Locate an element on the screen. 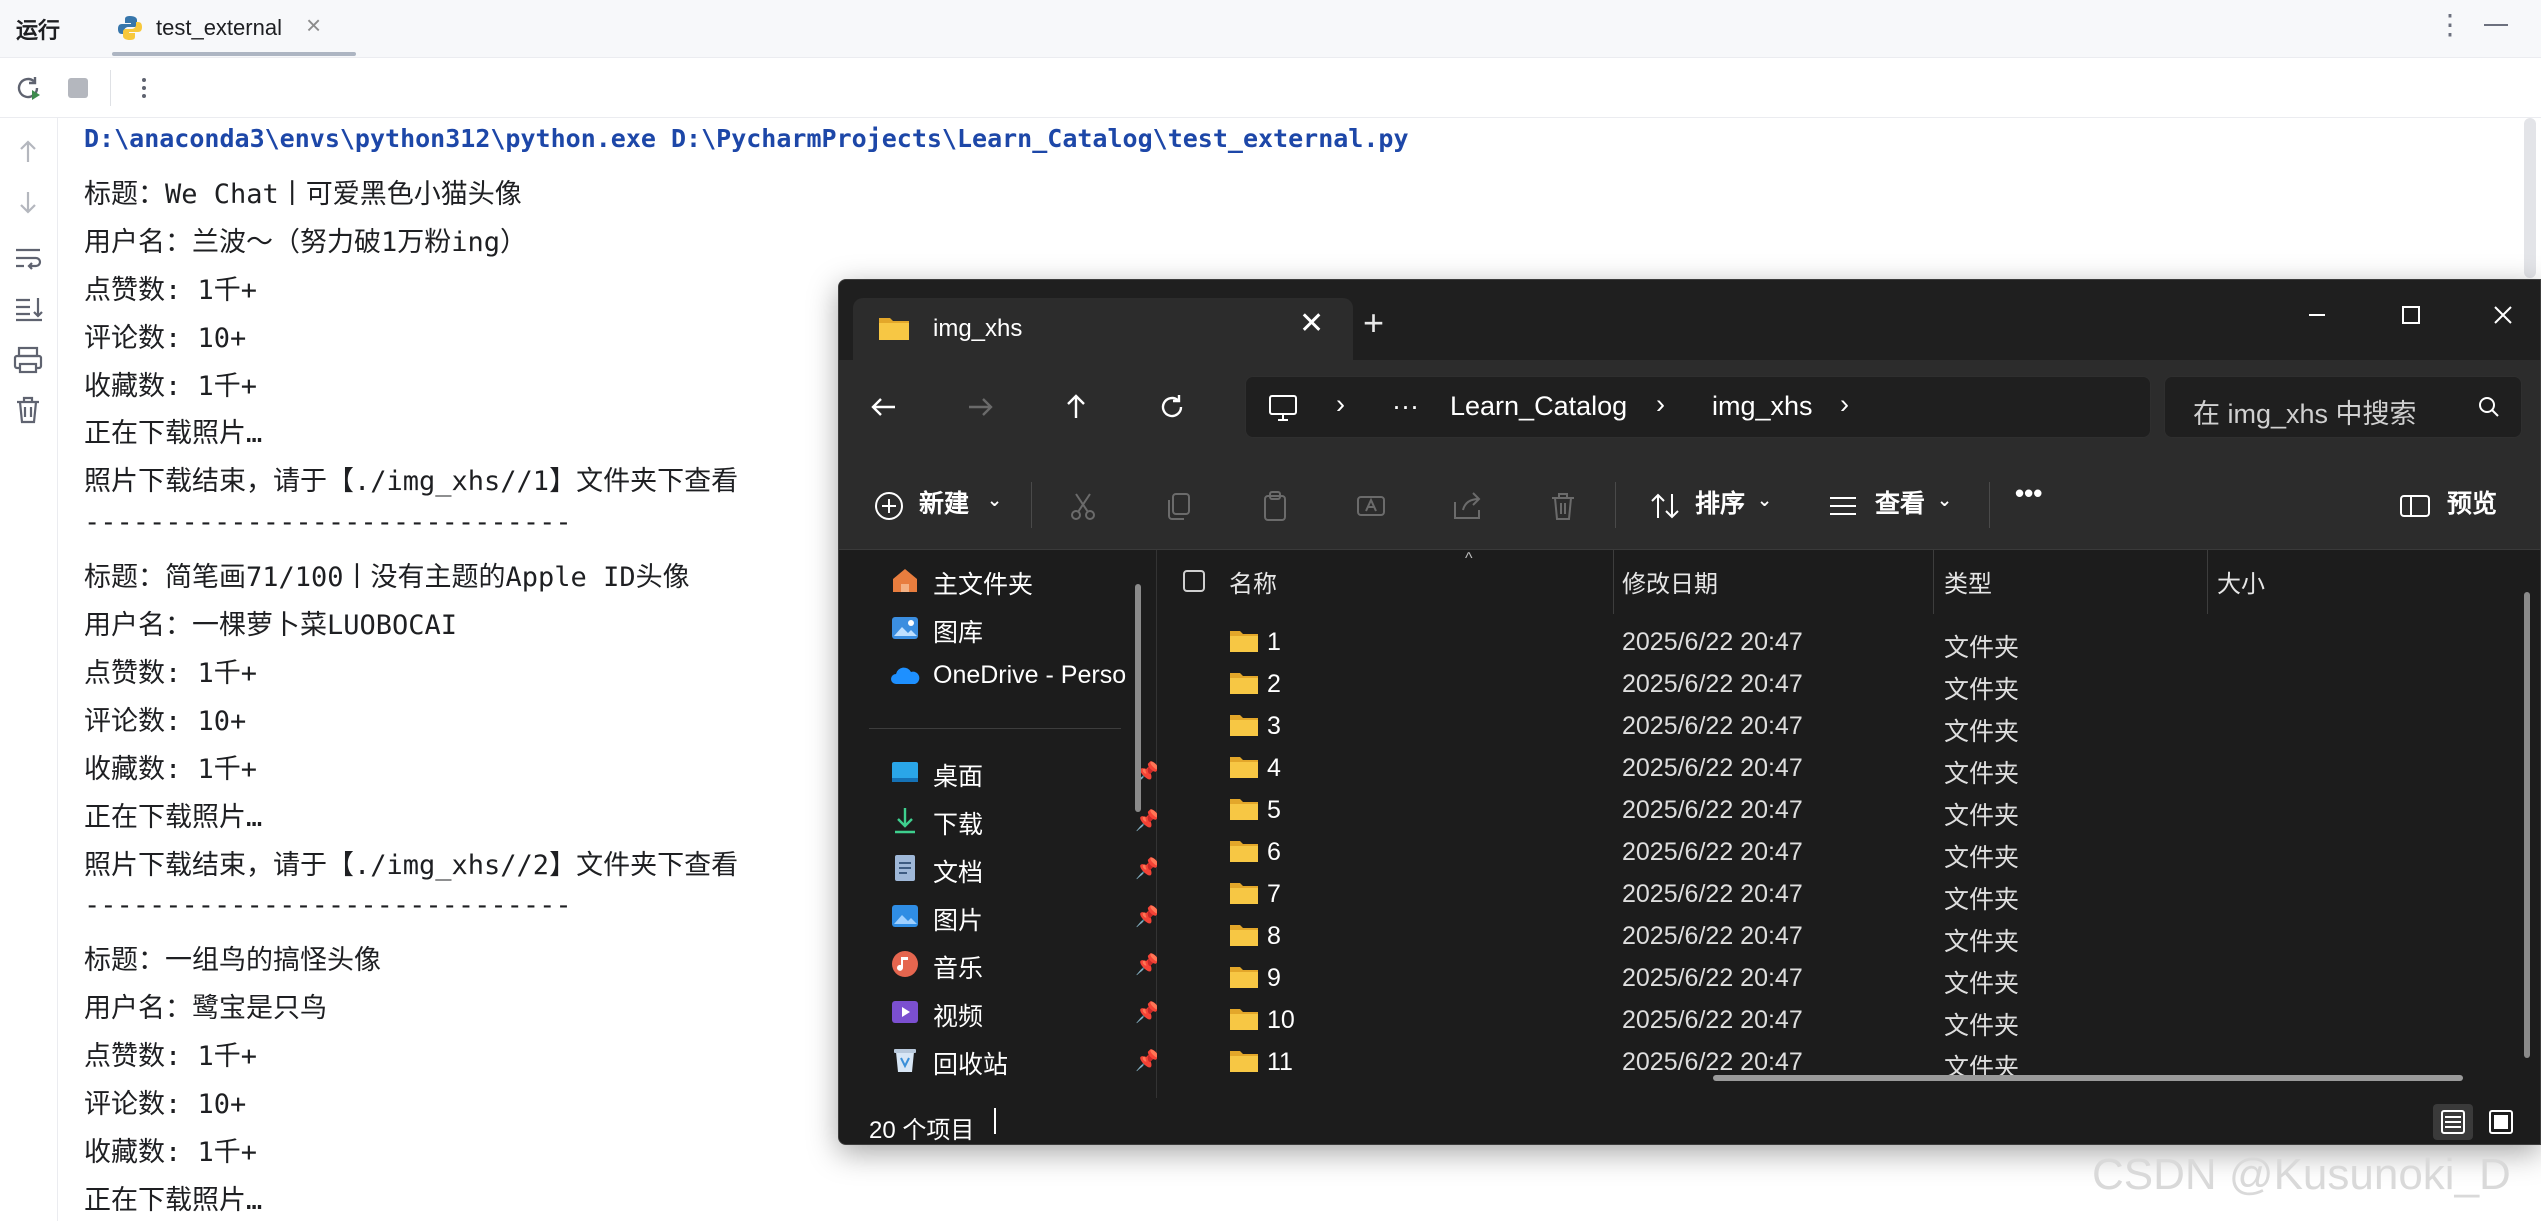 Image resolution: width=2541 pixels, height=1221 pixels. file-list-header: ^ 名称 修改日期 类型 大小 is located at coordinates (1848, 582).